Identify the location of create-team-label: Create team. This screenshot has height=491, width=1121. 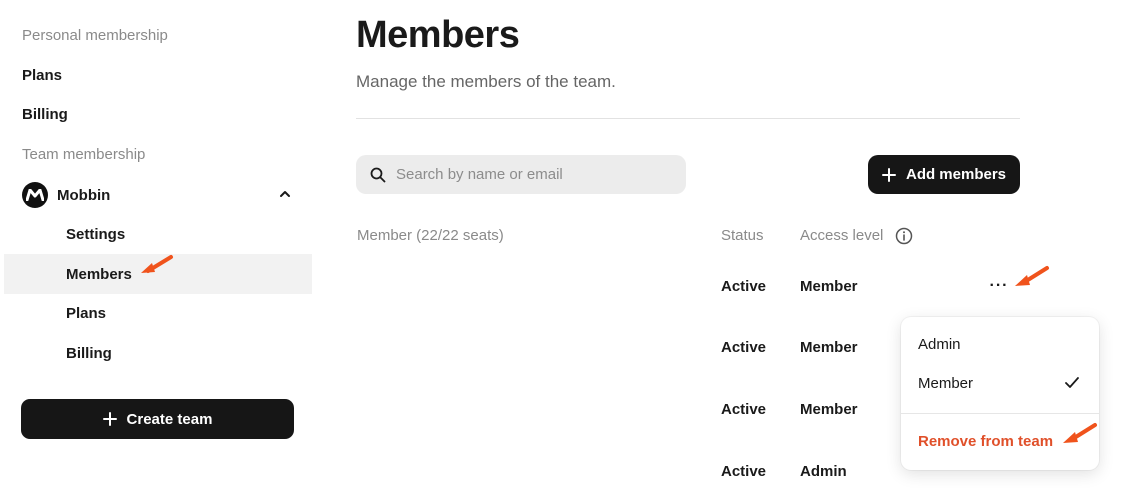
(169, 419).